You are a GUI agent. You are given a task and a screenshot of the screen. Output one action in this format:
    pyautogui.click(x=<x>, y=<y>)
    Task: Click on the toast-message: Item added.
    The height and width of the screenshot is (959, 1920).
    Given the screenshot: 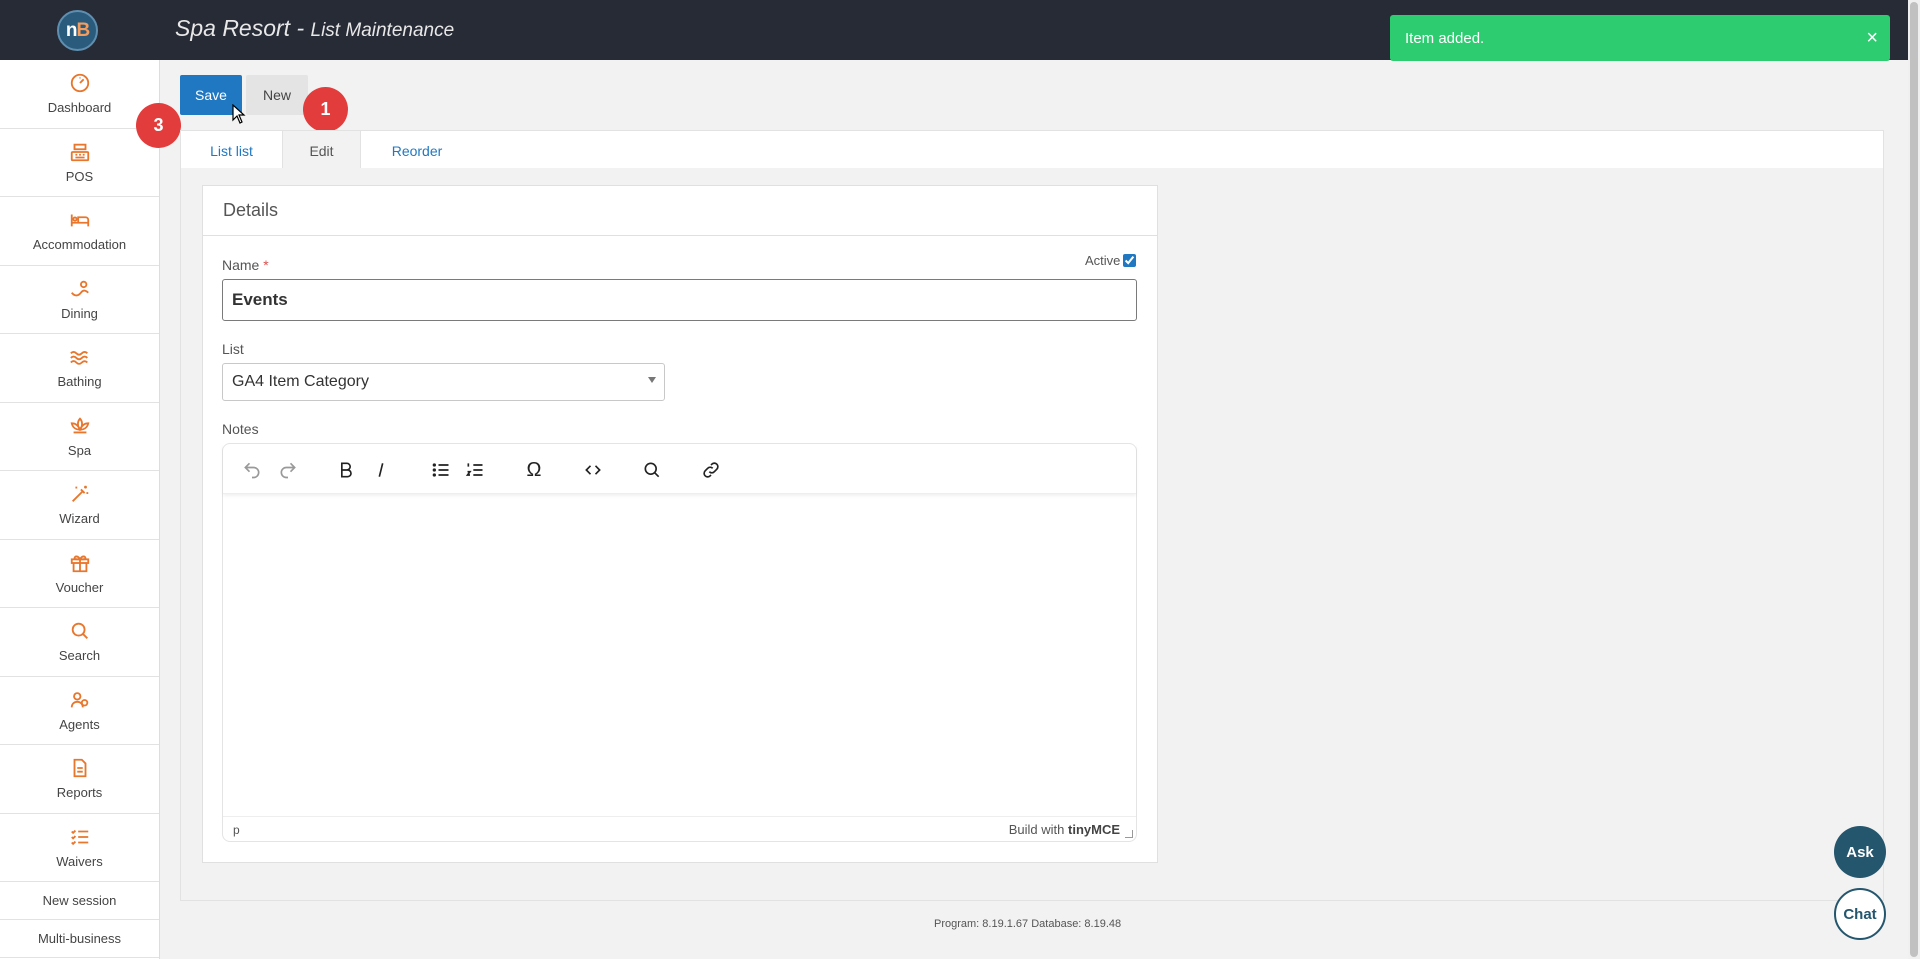 What is the action you would take?
    pyautogui.click(x=1445, y=38)
    